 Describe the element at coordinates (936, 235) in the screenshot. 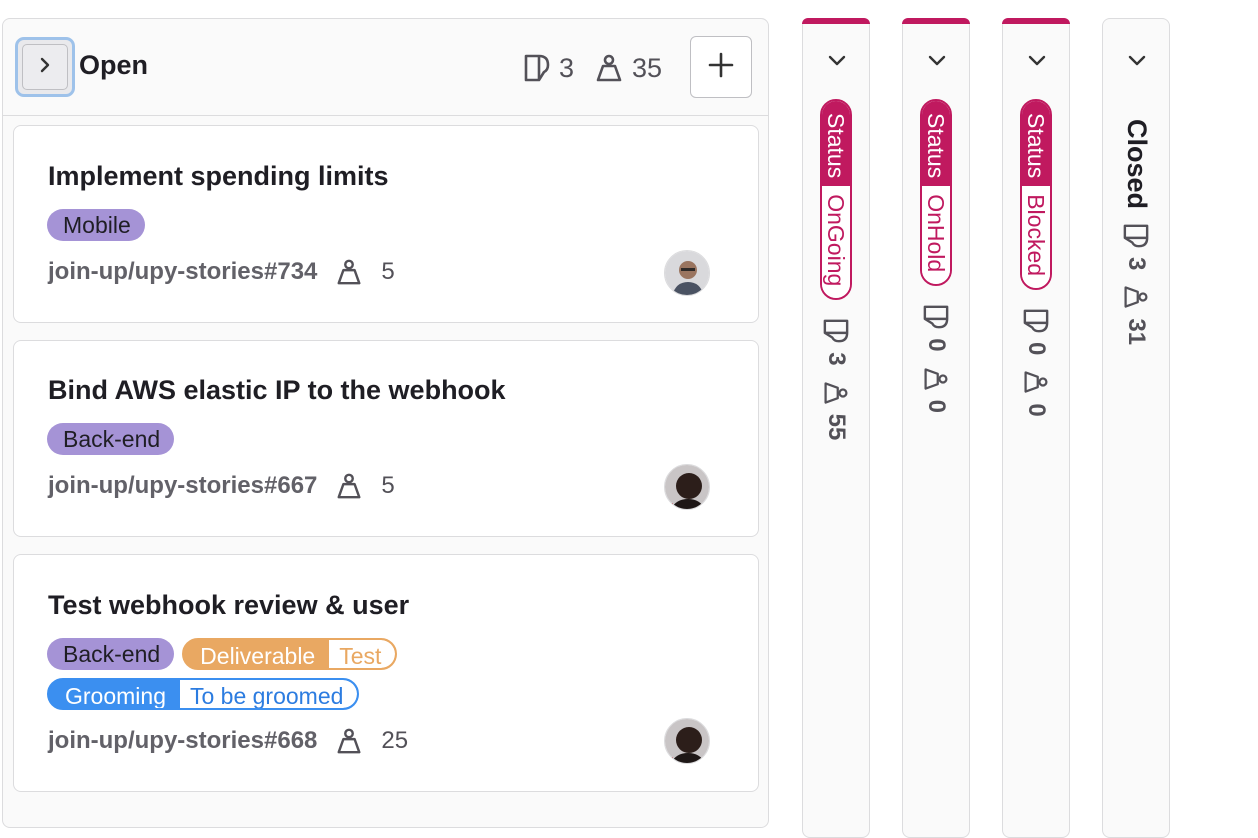

I see `label-value: OnHold` at that location.